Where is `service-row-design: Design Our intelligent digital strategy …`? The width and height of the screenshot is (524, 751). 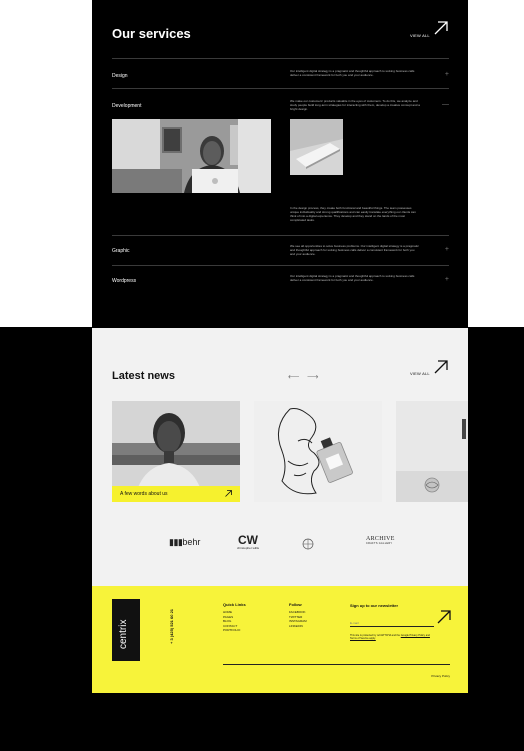
service-row-design: Design Our intelligent digital strategy … is located at coordinates (280, 73).